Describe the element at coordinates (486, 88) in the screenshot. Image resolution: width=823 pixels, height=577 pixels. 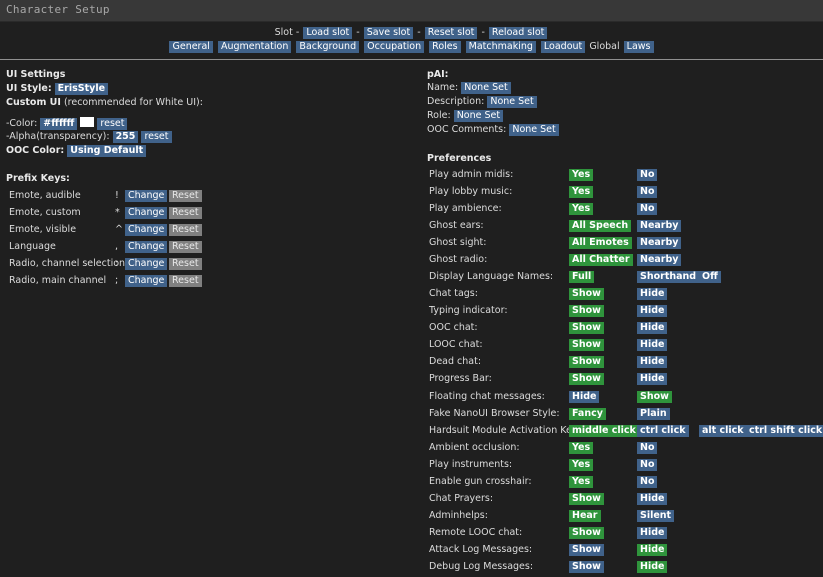
I see `pai-name-button: None Set` at that location.